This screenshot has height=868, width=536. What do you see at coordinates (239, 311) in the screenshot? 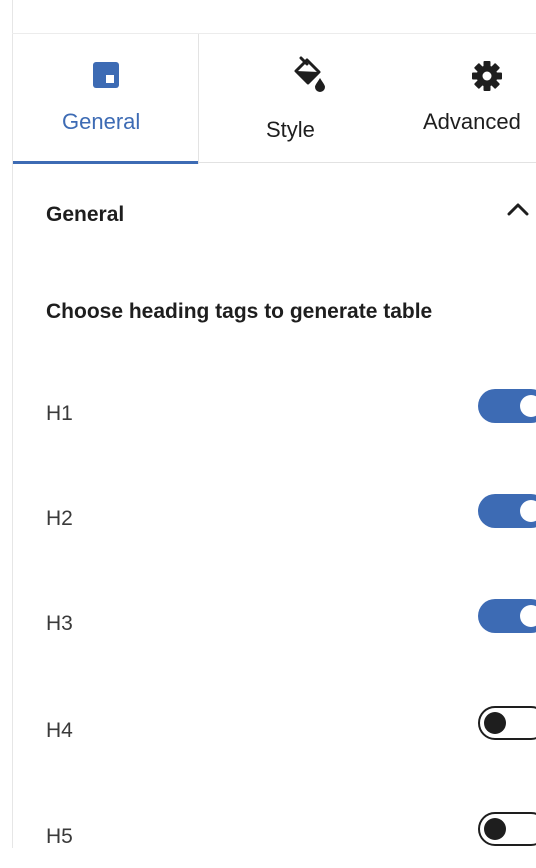
I see `heading-tags-label: Choose heading tags to generate table` at bounding box center [239, 311].